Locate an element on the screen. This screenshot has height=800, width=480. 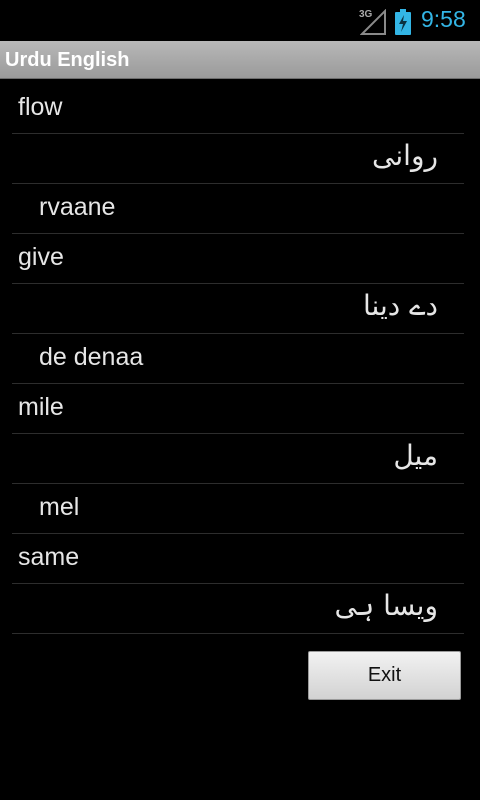
urdu-word: میل is located at coordinates (415, 455).